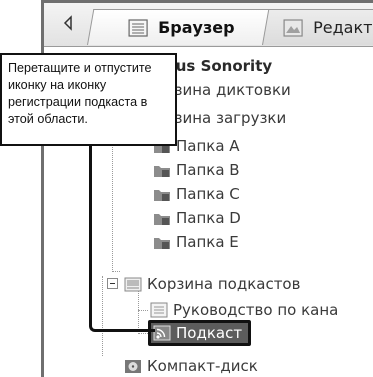 The height and width of the screenshot is (377, 373). What do you see at coordinates (162, 195) in the screenshot?
I see `folder-c-icon` at bounding box center [162, 195].